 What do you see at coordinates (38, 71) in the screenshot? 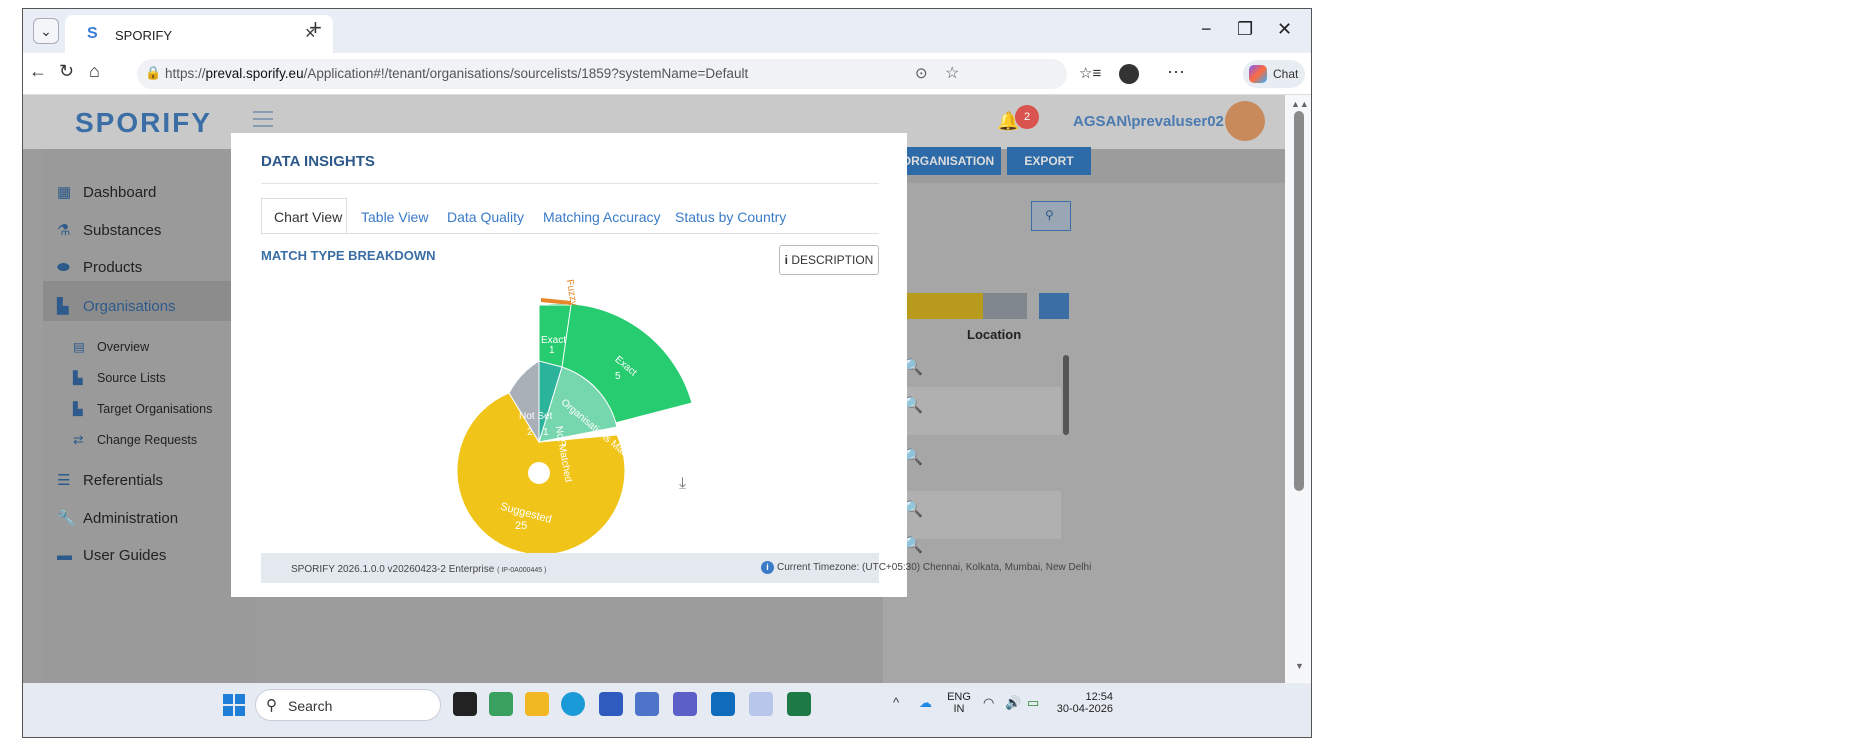
I see `back-icon: ←` at bounding box center [38, 71].